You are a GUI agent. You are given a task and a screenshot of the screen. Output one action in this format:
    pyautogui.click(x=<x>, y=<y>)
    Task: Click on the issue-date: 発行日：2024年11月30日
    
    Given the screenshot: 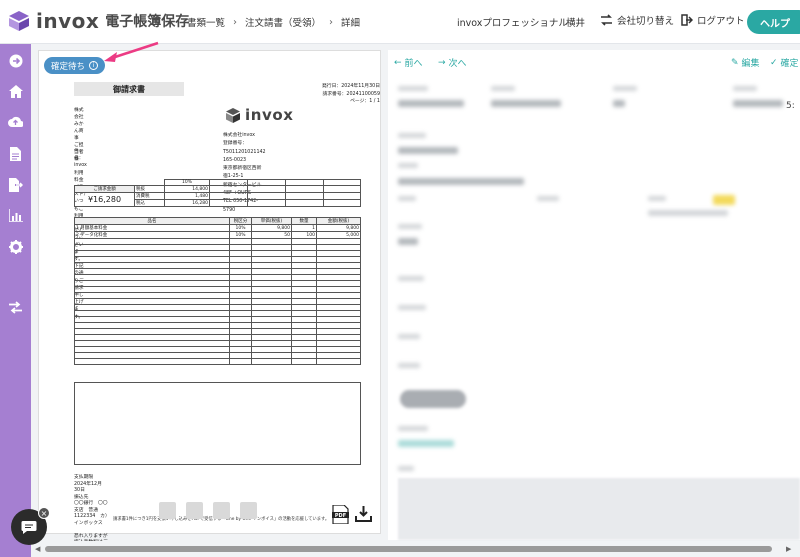 What is the action you would take?
    pyautogui.click(x=351, y=86)
    